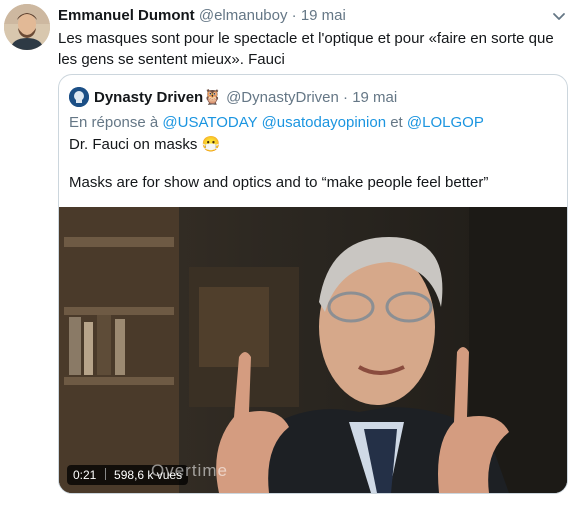 Image resolution: width=578 pixels, height=505 pixels. I want to click on tweet-header: Emmanuel Dumont @elmanuboy · 19 mai, so click(313, 17).